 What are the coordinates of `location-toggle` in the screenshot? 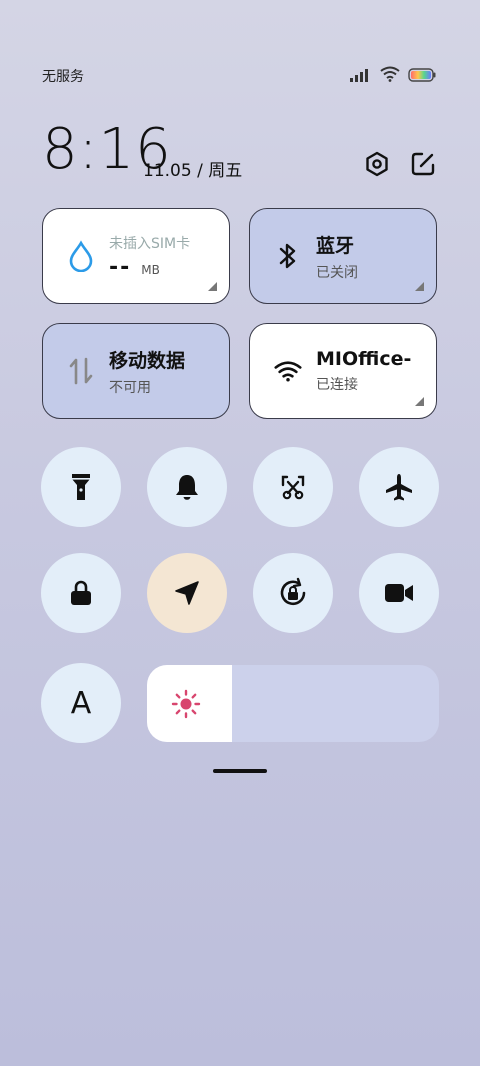 It's located at (187, 593).